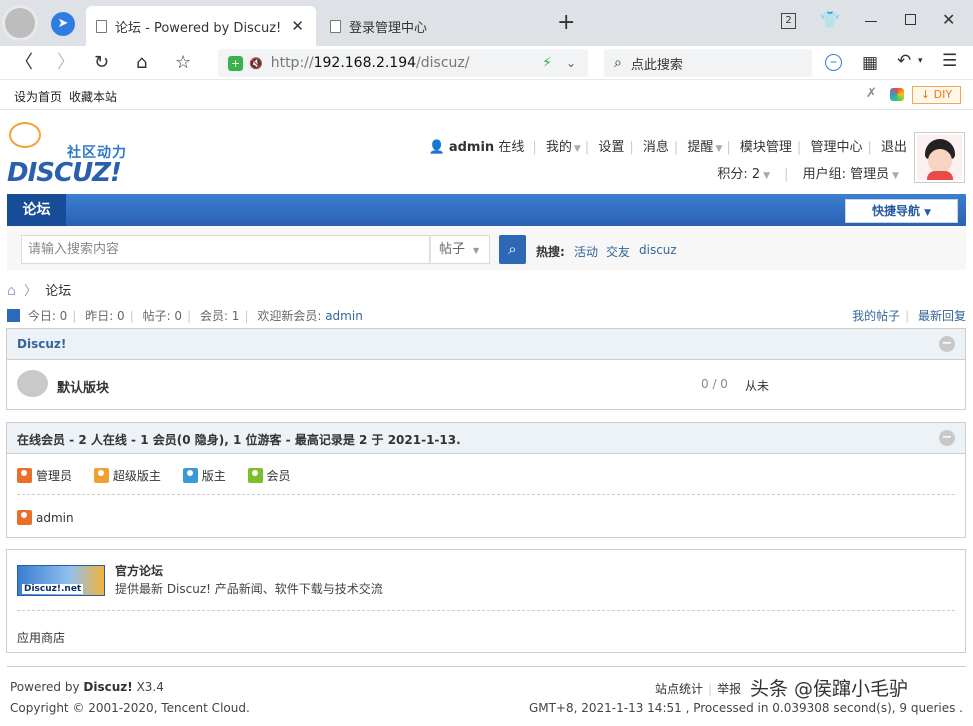 This screenshot has width=973, height=726. I want to click on category-title: Discuz!, so click(41, 344).